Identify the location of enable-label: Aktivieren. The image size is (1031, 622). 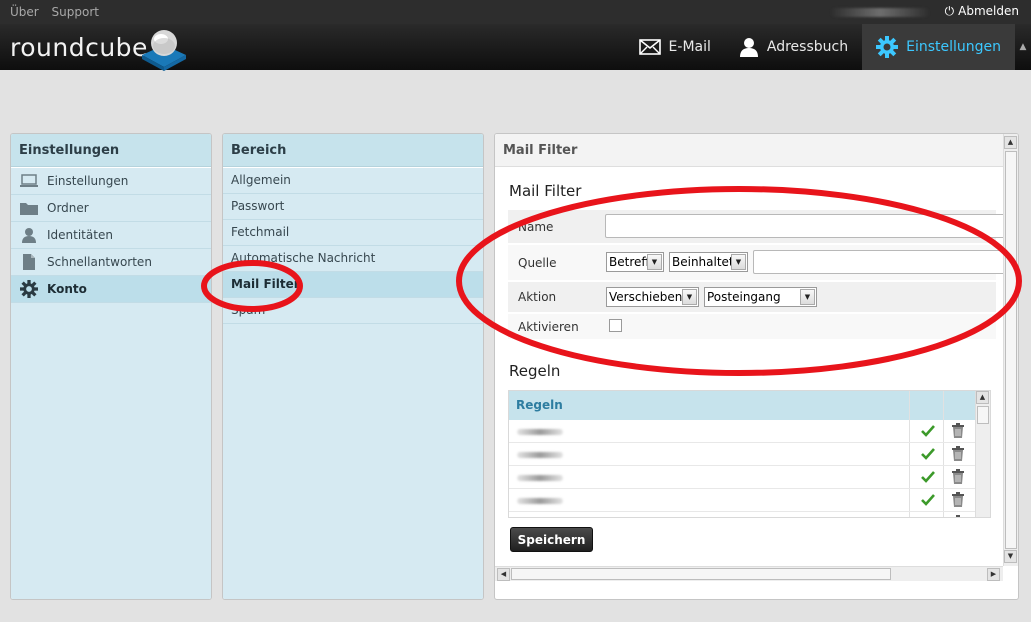
(548, 327).